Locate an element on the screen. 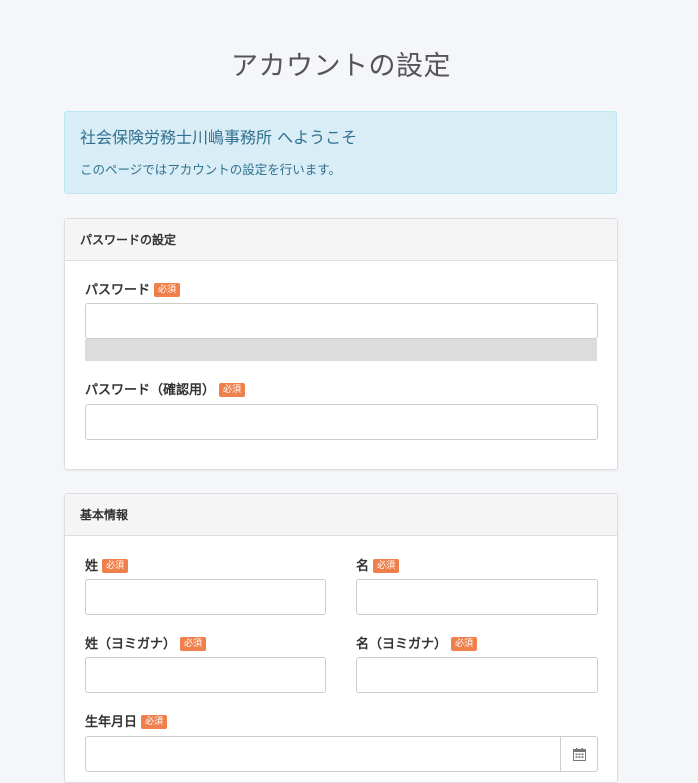 Image resolution: width=698 pixels, height=783 pixels. last-name-label-text: 姓 is located at coordinates (92, 566).